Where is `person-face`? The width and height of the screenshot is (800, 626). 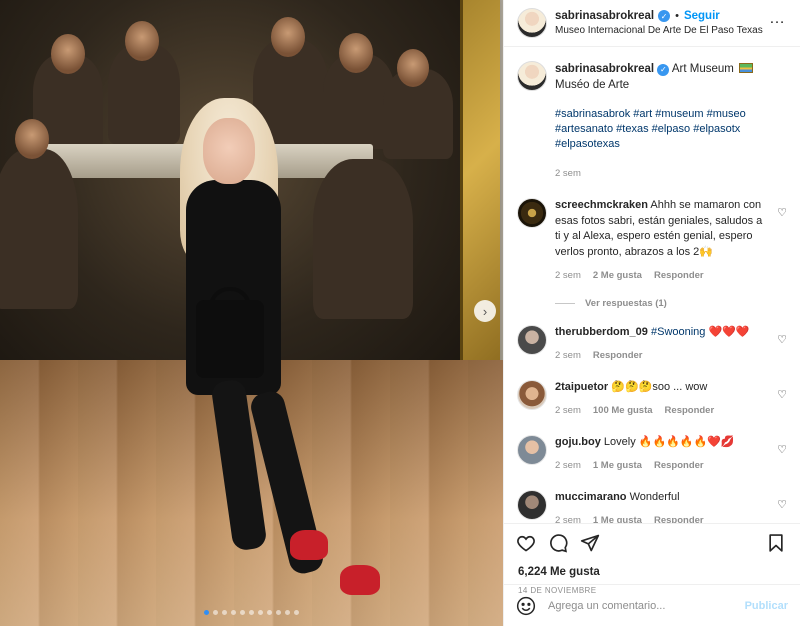 person-face is located at coordinates (229, 151).